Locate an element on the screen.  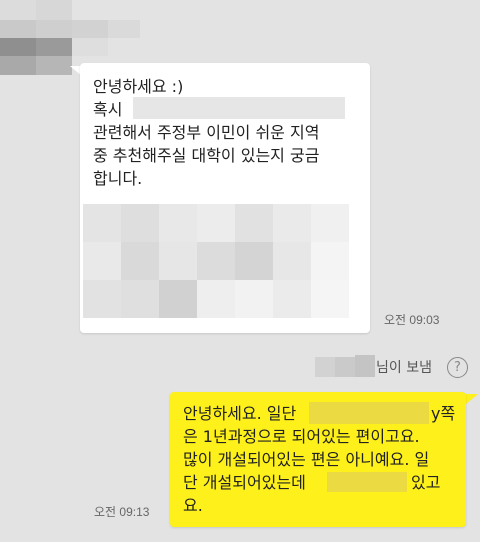
outgoing-message-line: 요. is located at coordinates (193, 505).